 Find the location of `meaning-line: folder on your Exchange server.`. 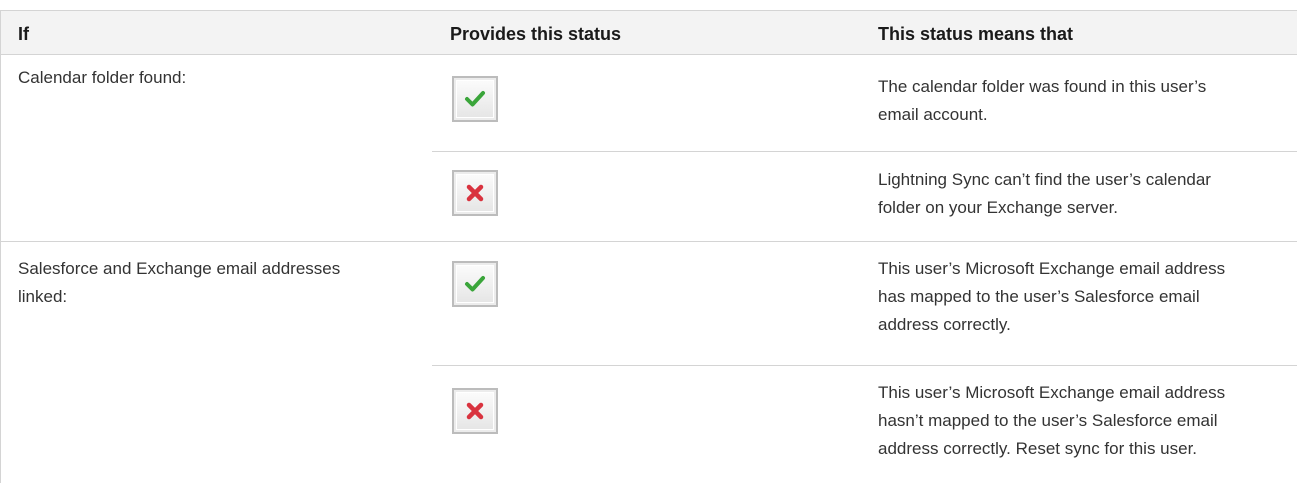

meaning-line: folder on your Exchange server. is located at coordinates (998, 207).